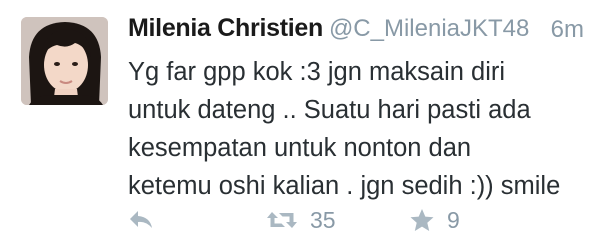 The height and width of the screenshot is (252, 600). What do you see at coordinates (225, 28) in the screenshot?
I see `author-name: Milenia Christien` at bounding box center [225, 28].